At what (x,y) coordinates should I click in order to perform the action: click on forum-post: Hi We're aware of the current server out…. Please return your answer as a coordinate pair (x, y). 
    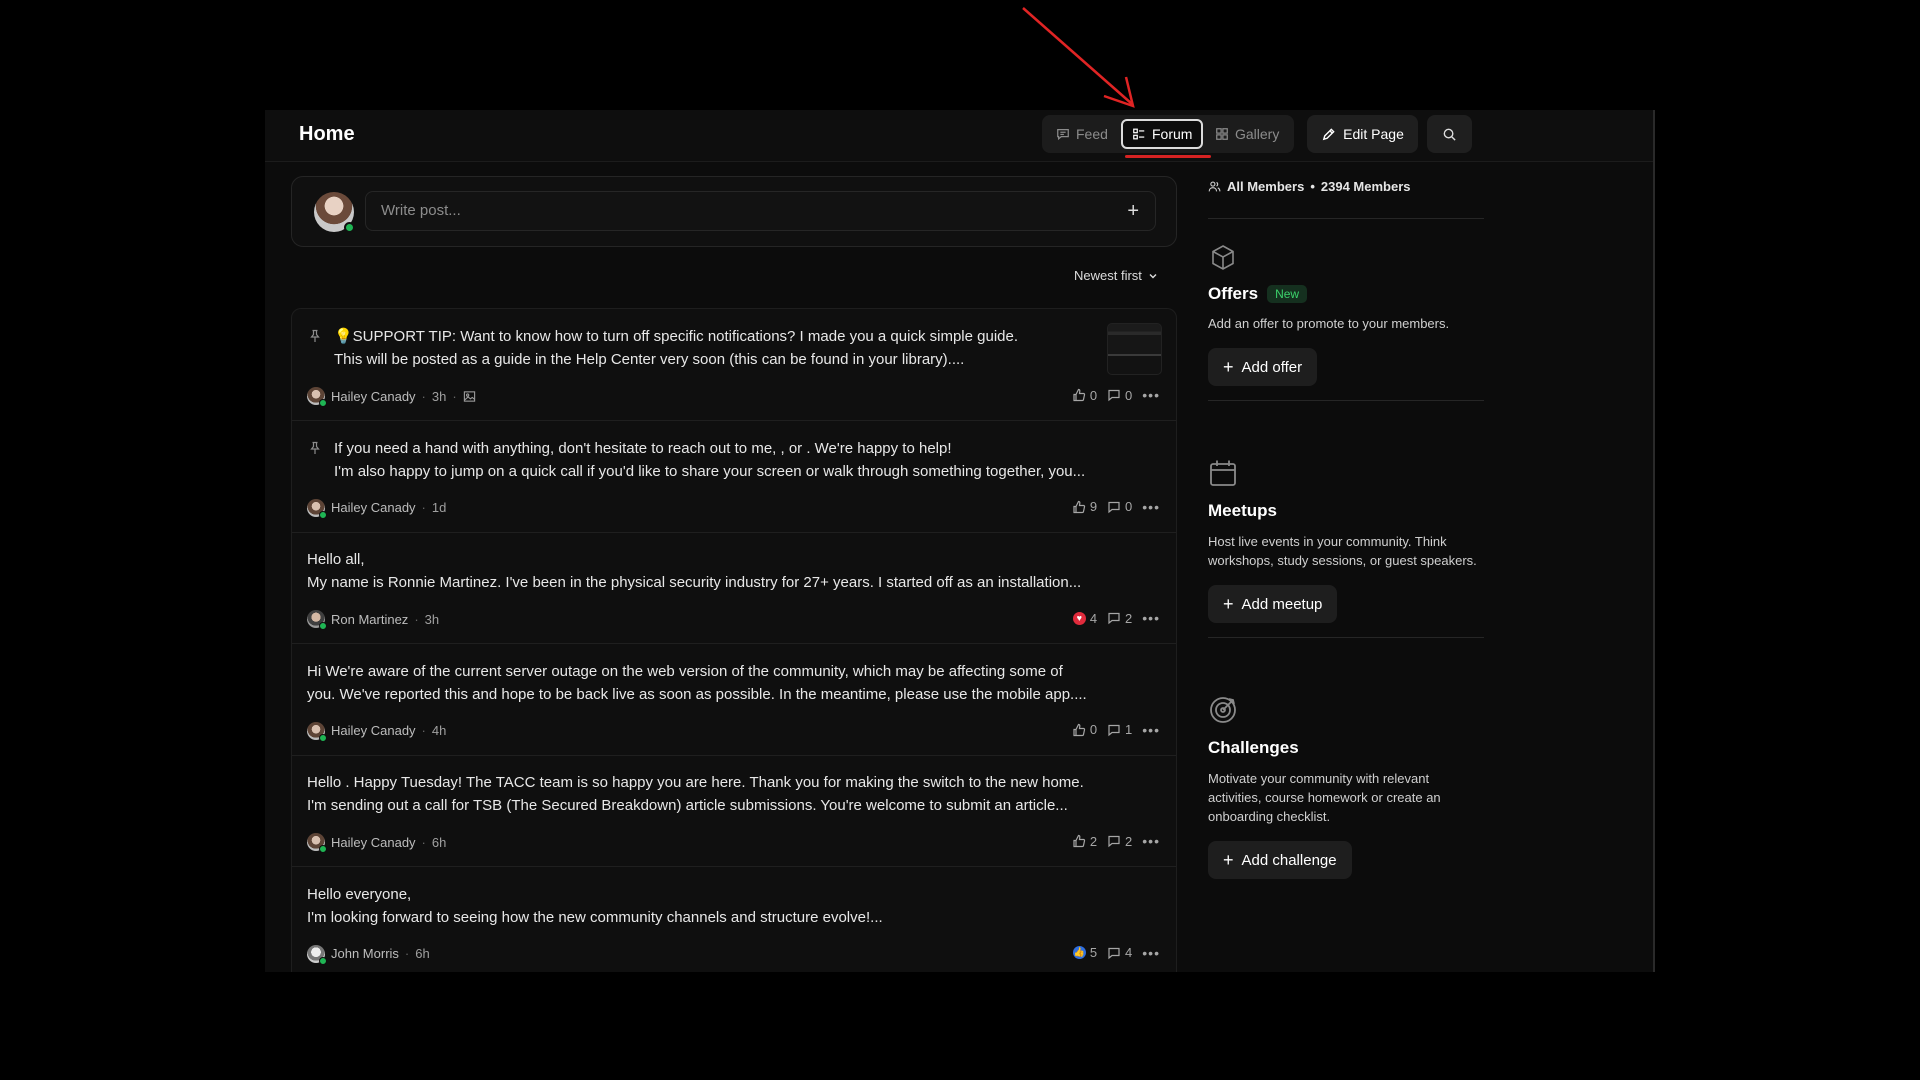
    Looking at the image, I should click on (734, 700).